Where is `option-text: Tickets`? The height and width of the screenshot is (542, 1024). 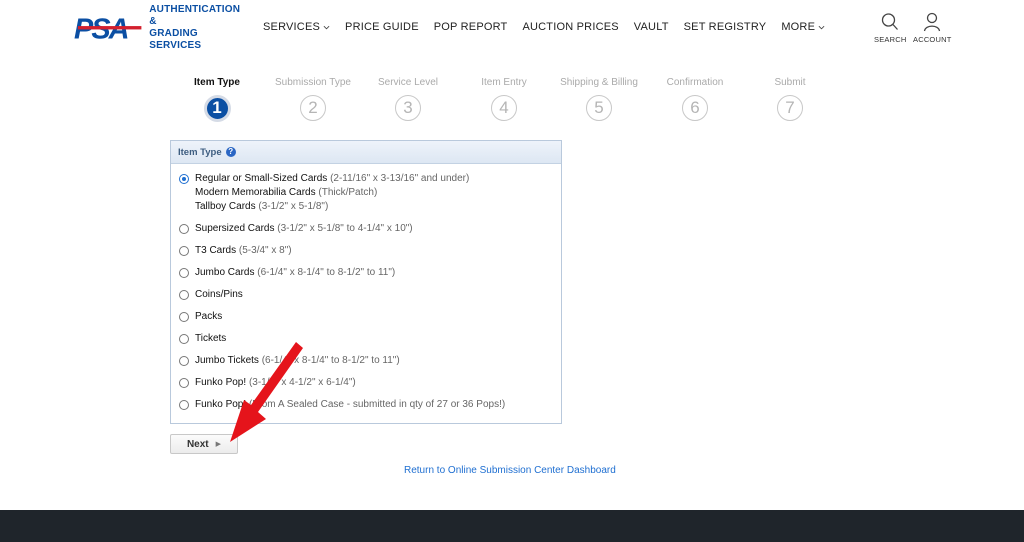
option-text: Tickets is located at coordinates (210, 339).